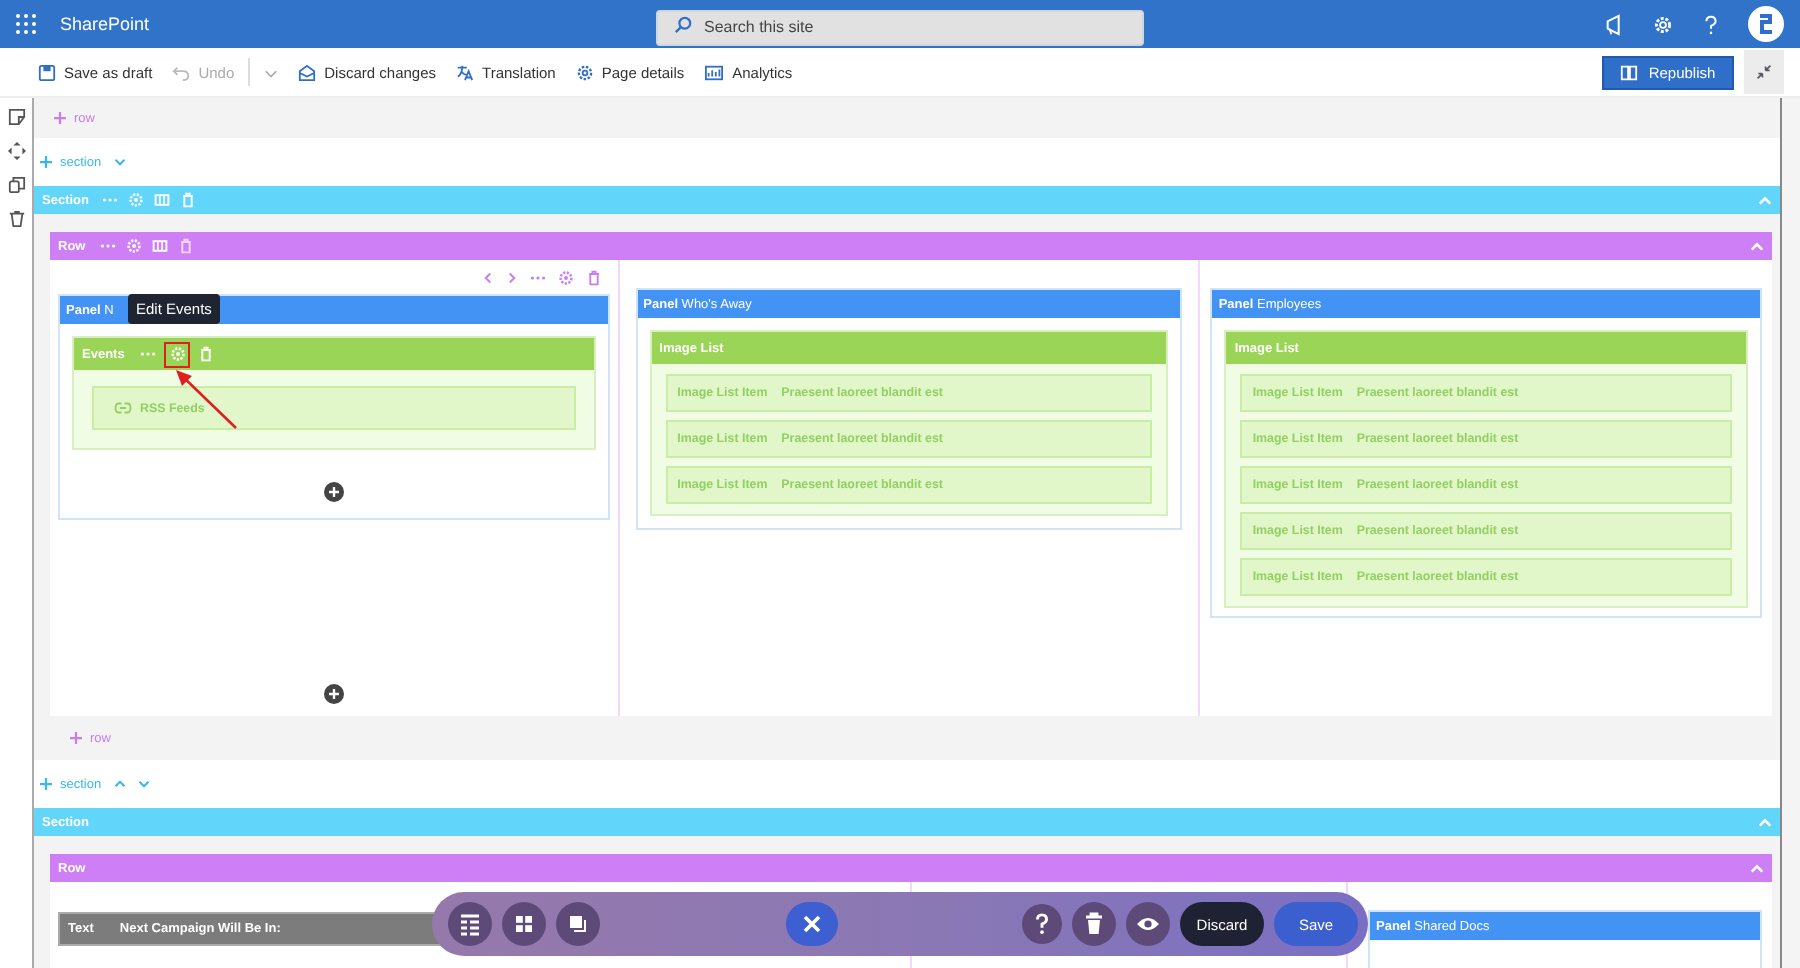 The height and width of the screenshot is (968, 1800). I want to click on collapse-button, so click(1764, 72).